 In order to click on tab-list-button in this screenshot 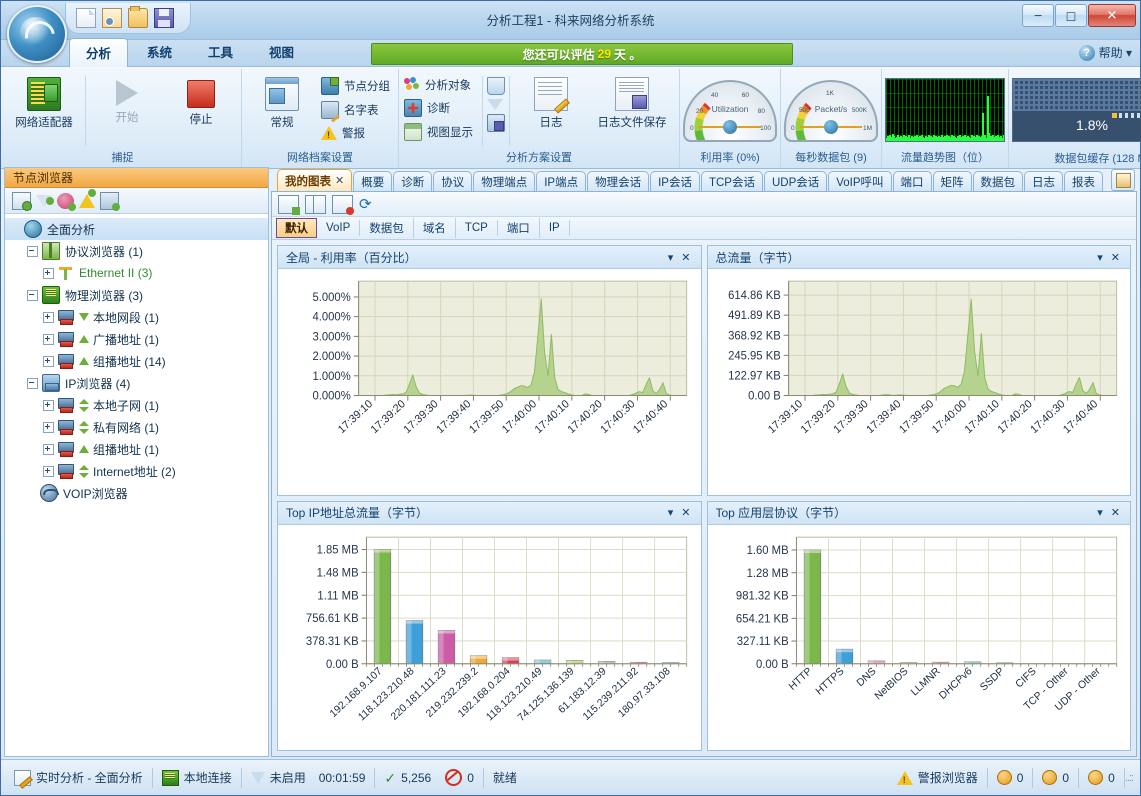, I will do `click(1123, 180)`.